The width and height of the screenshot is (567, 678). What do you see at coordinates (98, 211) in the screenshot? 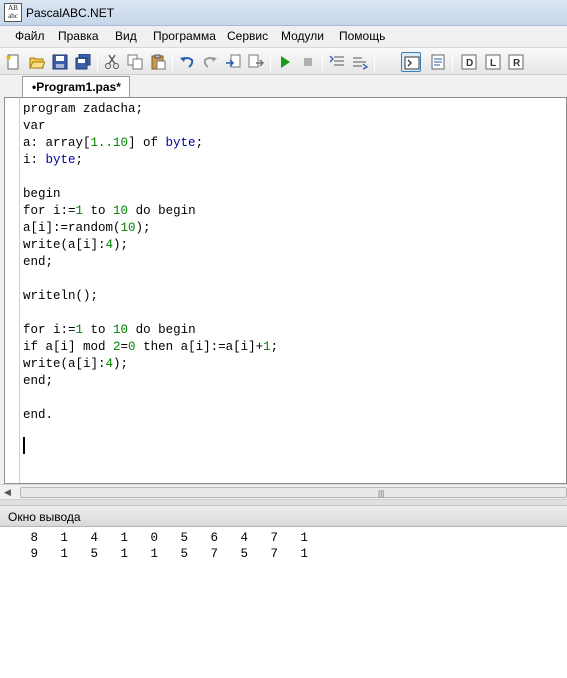
I see `code-token: to` at bounding box center [98, 211].